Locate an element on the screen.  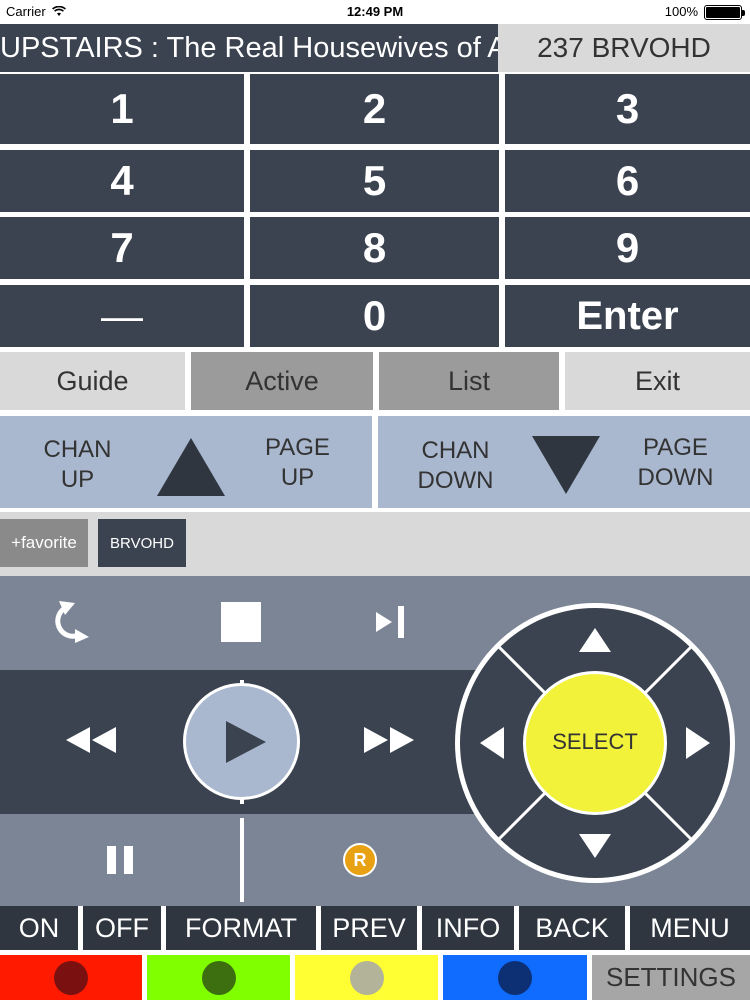
battery-percent: 100% is located at coordinates (681, 11).